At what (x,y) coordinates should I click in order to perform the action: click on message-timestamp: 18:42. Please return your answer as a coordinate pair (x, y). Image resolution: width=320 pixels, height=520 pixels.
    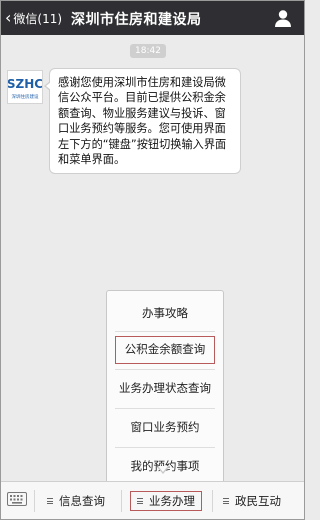
    Looking at the image, I should click on (148, 51).